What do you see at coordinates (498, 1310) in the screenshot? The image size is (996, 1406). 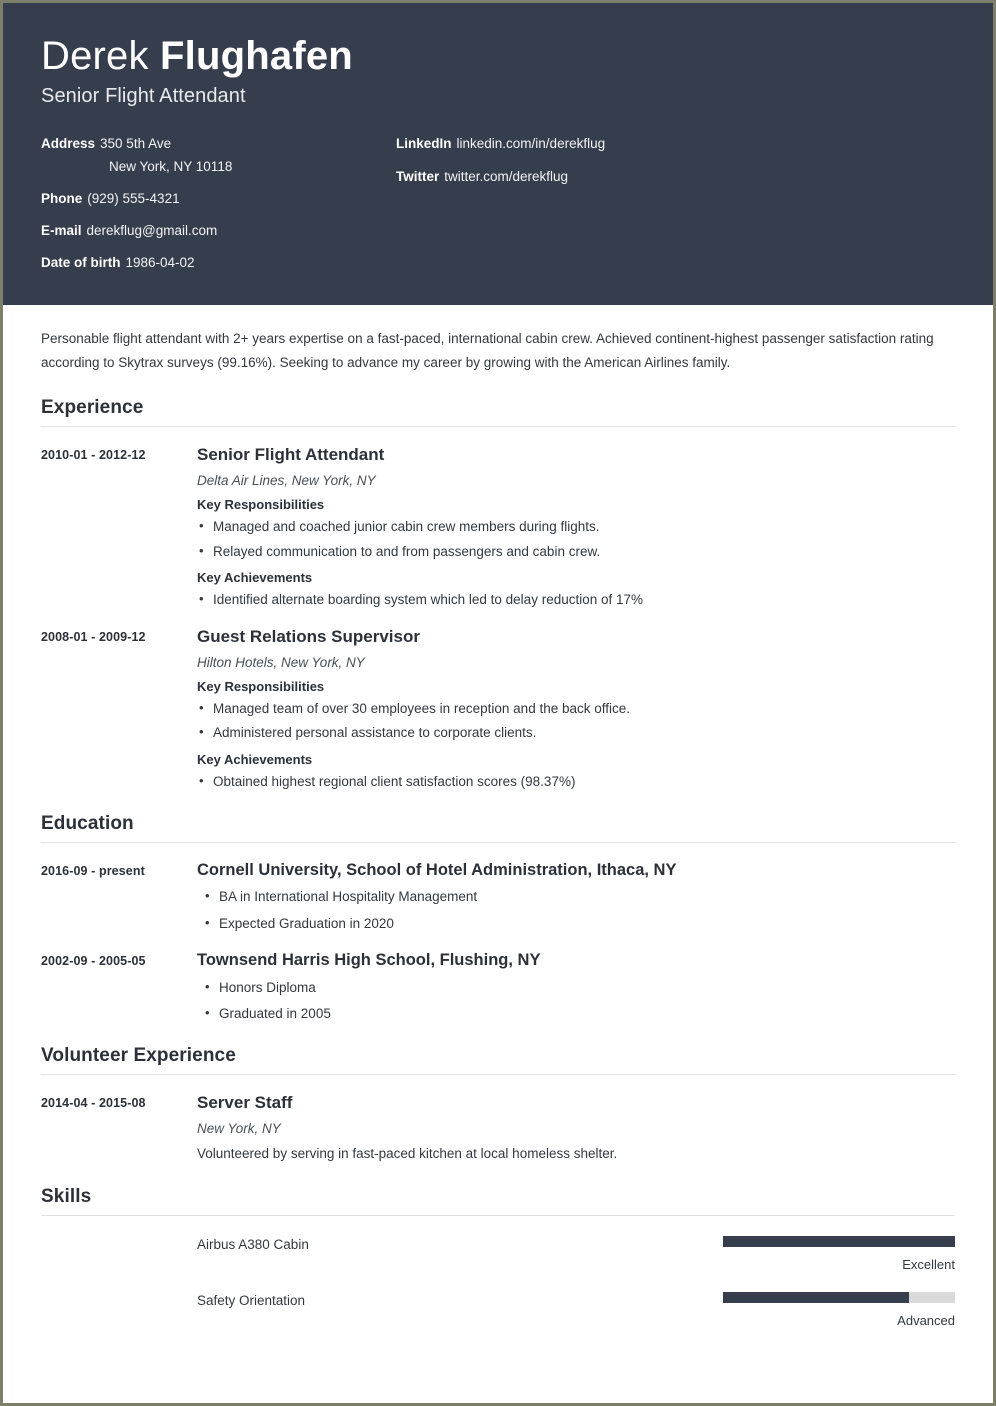 I see `skill-row: Safety Orientation Advanced` at bounding box center [498, 1310].